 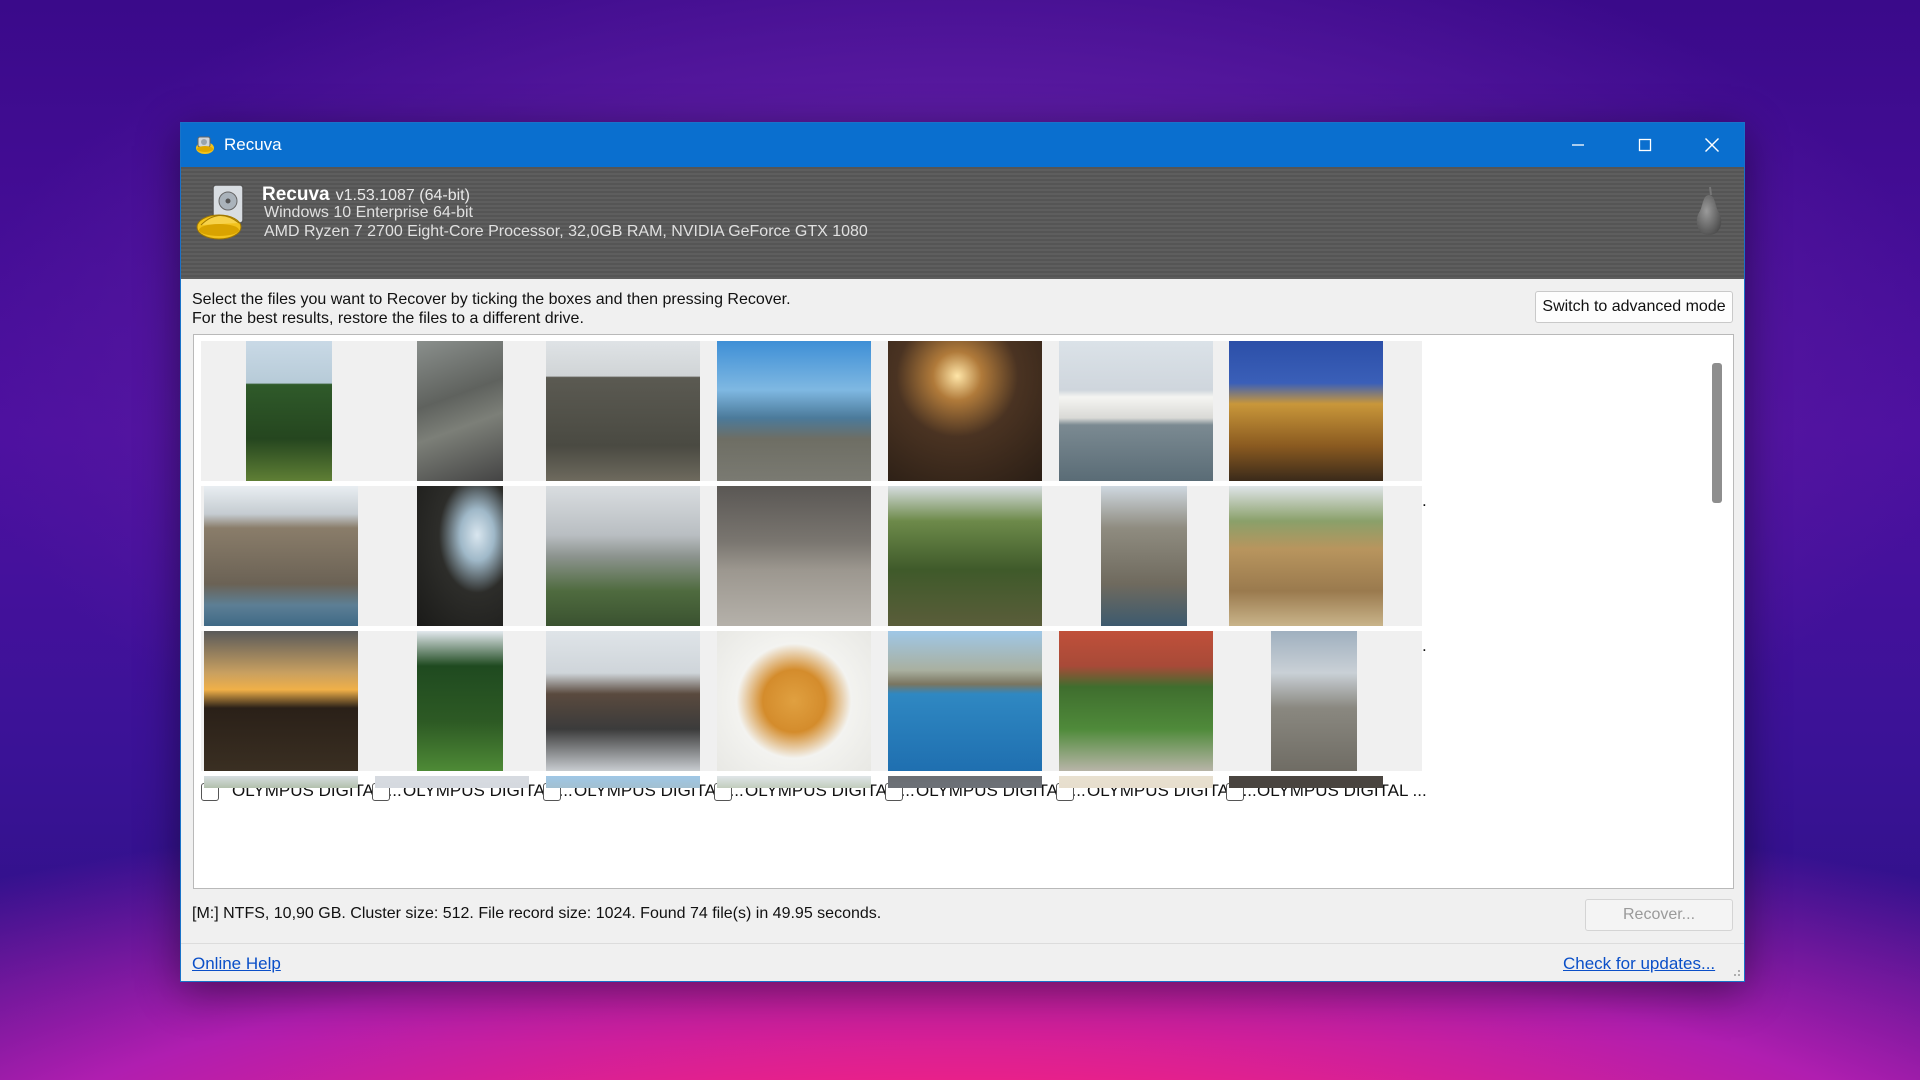 What do you see at coordinates (368, 212) in the screenshot?
I see `os-info: Windows 10 Enterprise 64-bit` at bounding box center [368, 212].